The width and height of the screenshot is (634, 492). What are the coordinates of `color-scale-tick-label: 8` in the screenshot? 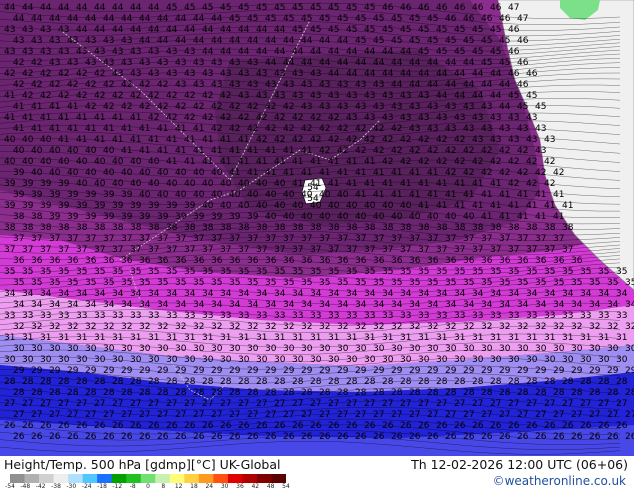 It's located at (163, 486).